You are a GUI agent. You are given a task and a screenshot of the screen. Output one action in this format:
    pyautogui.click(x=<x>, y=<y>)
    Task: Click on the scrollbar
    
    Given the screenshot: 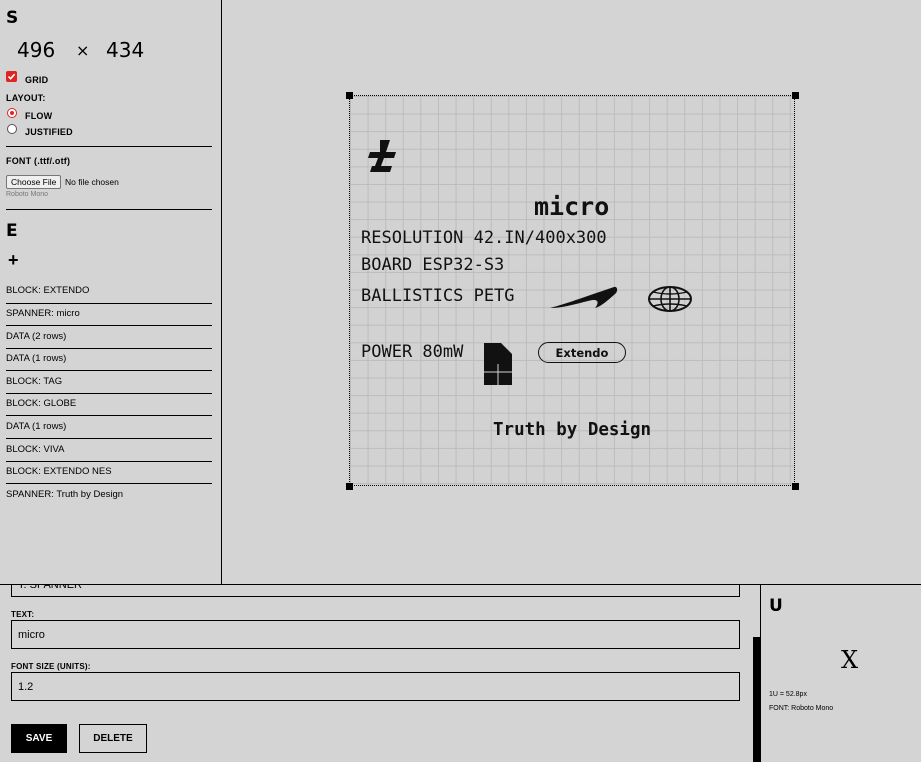 What is the action you would take?
    pyautogui.click(x=756, y=699)
    